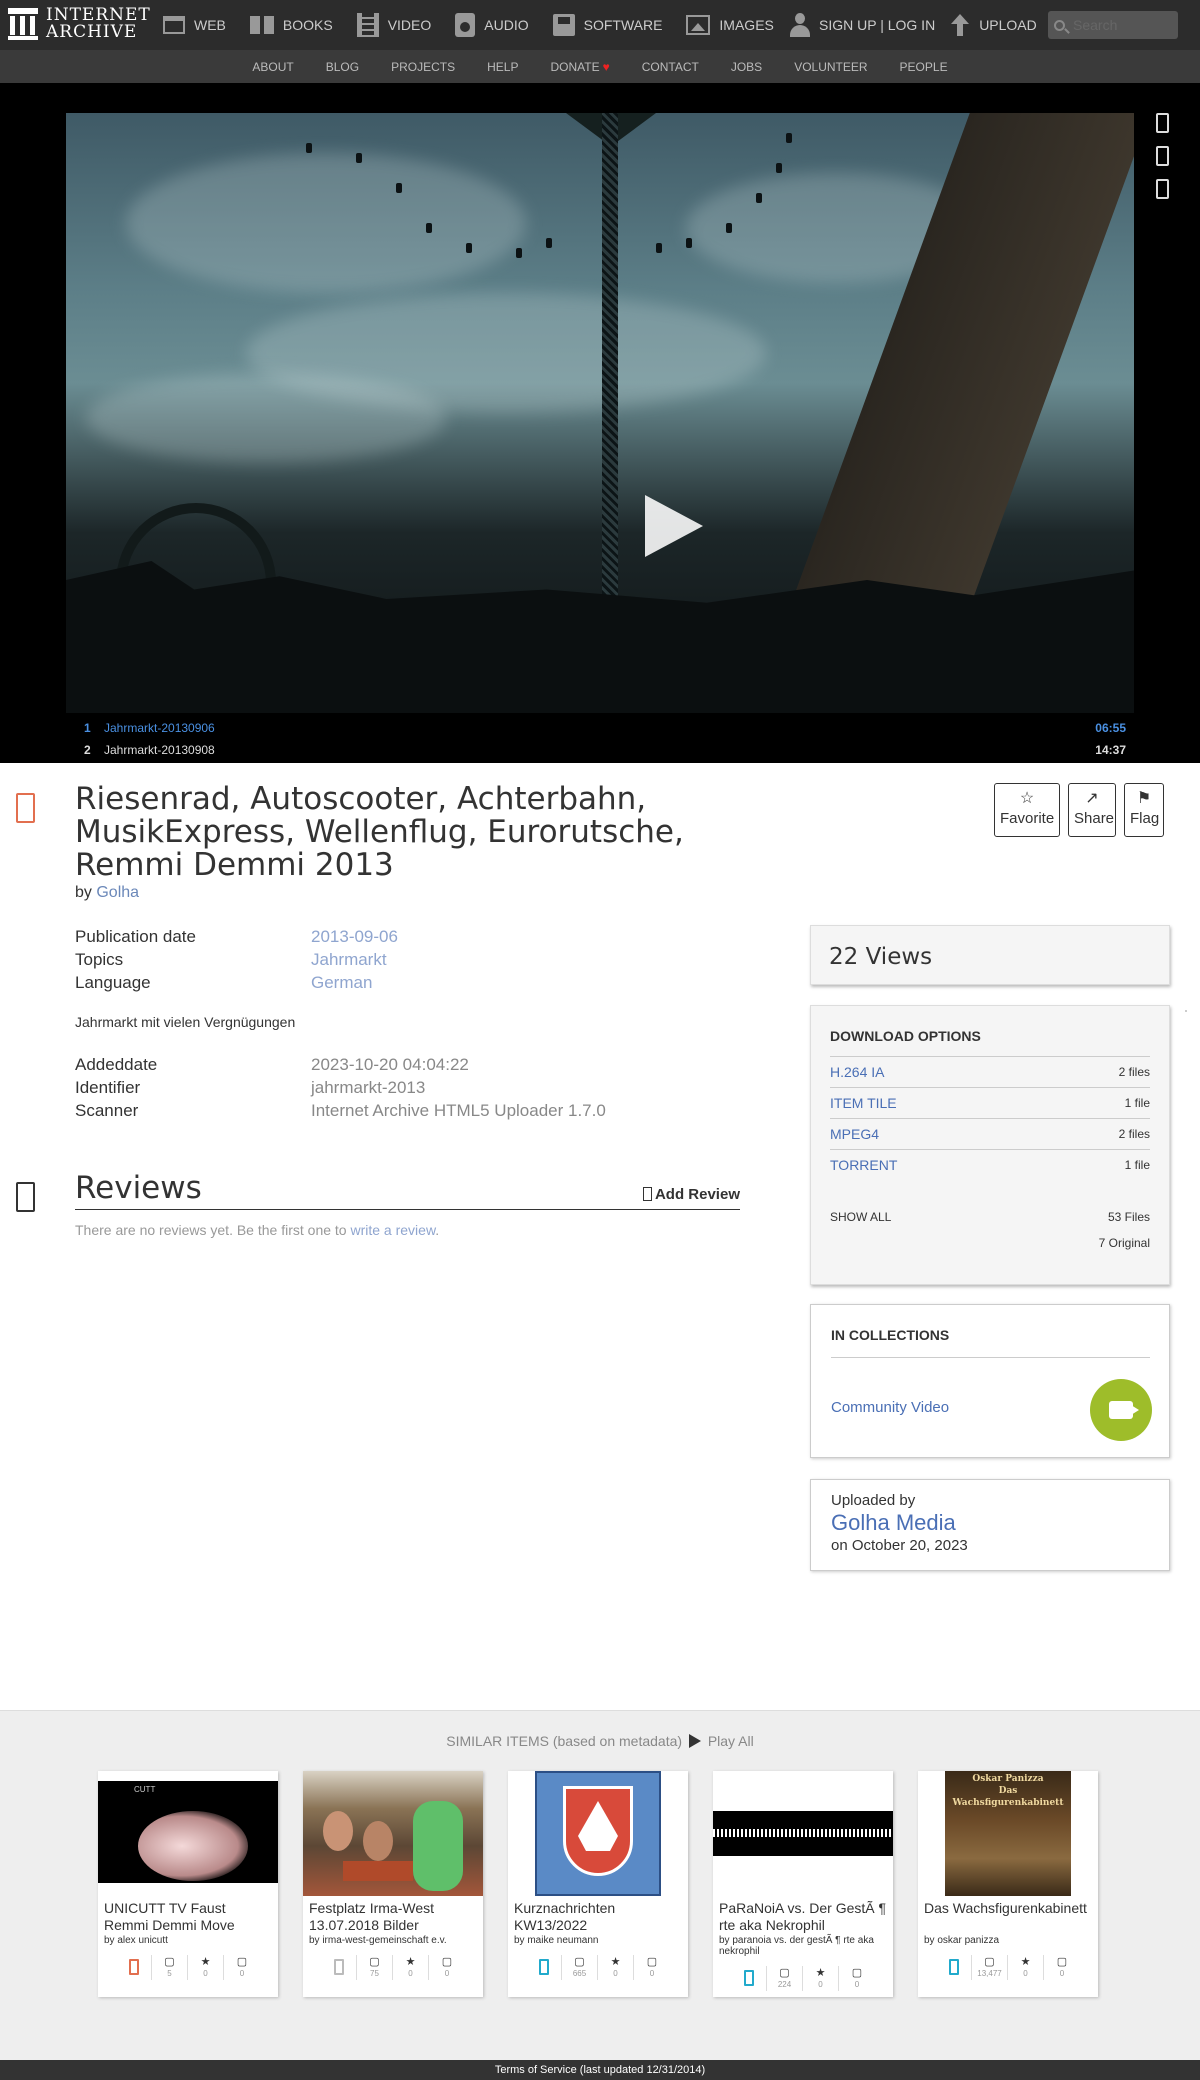  What do you see at coordinates (600, 748) in the screenshot?
I see `playlist-item: 2 Jahrmarkt-20130908 14:37` at bounding box center [600, 748].